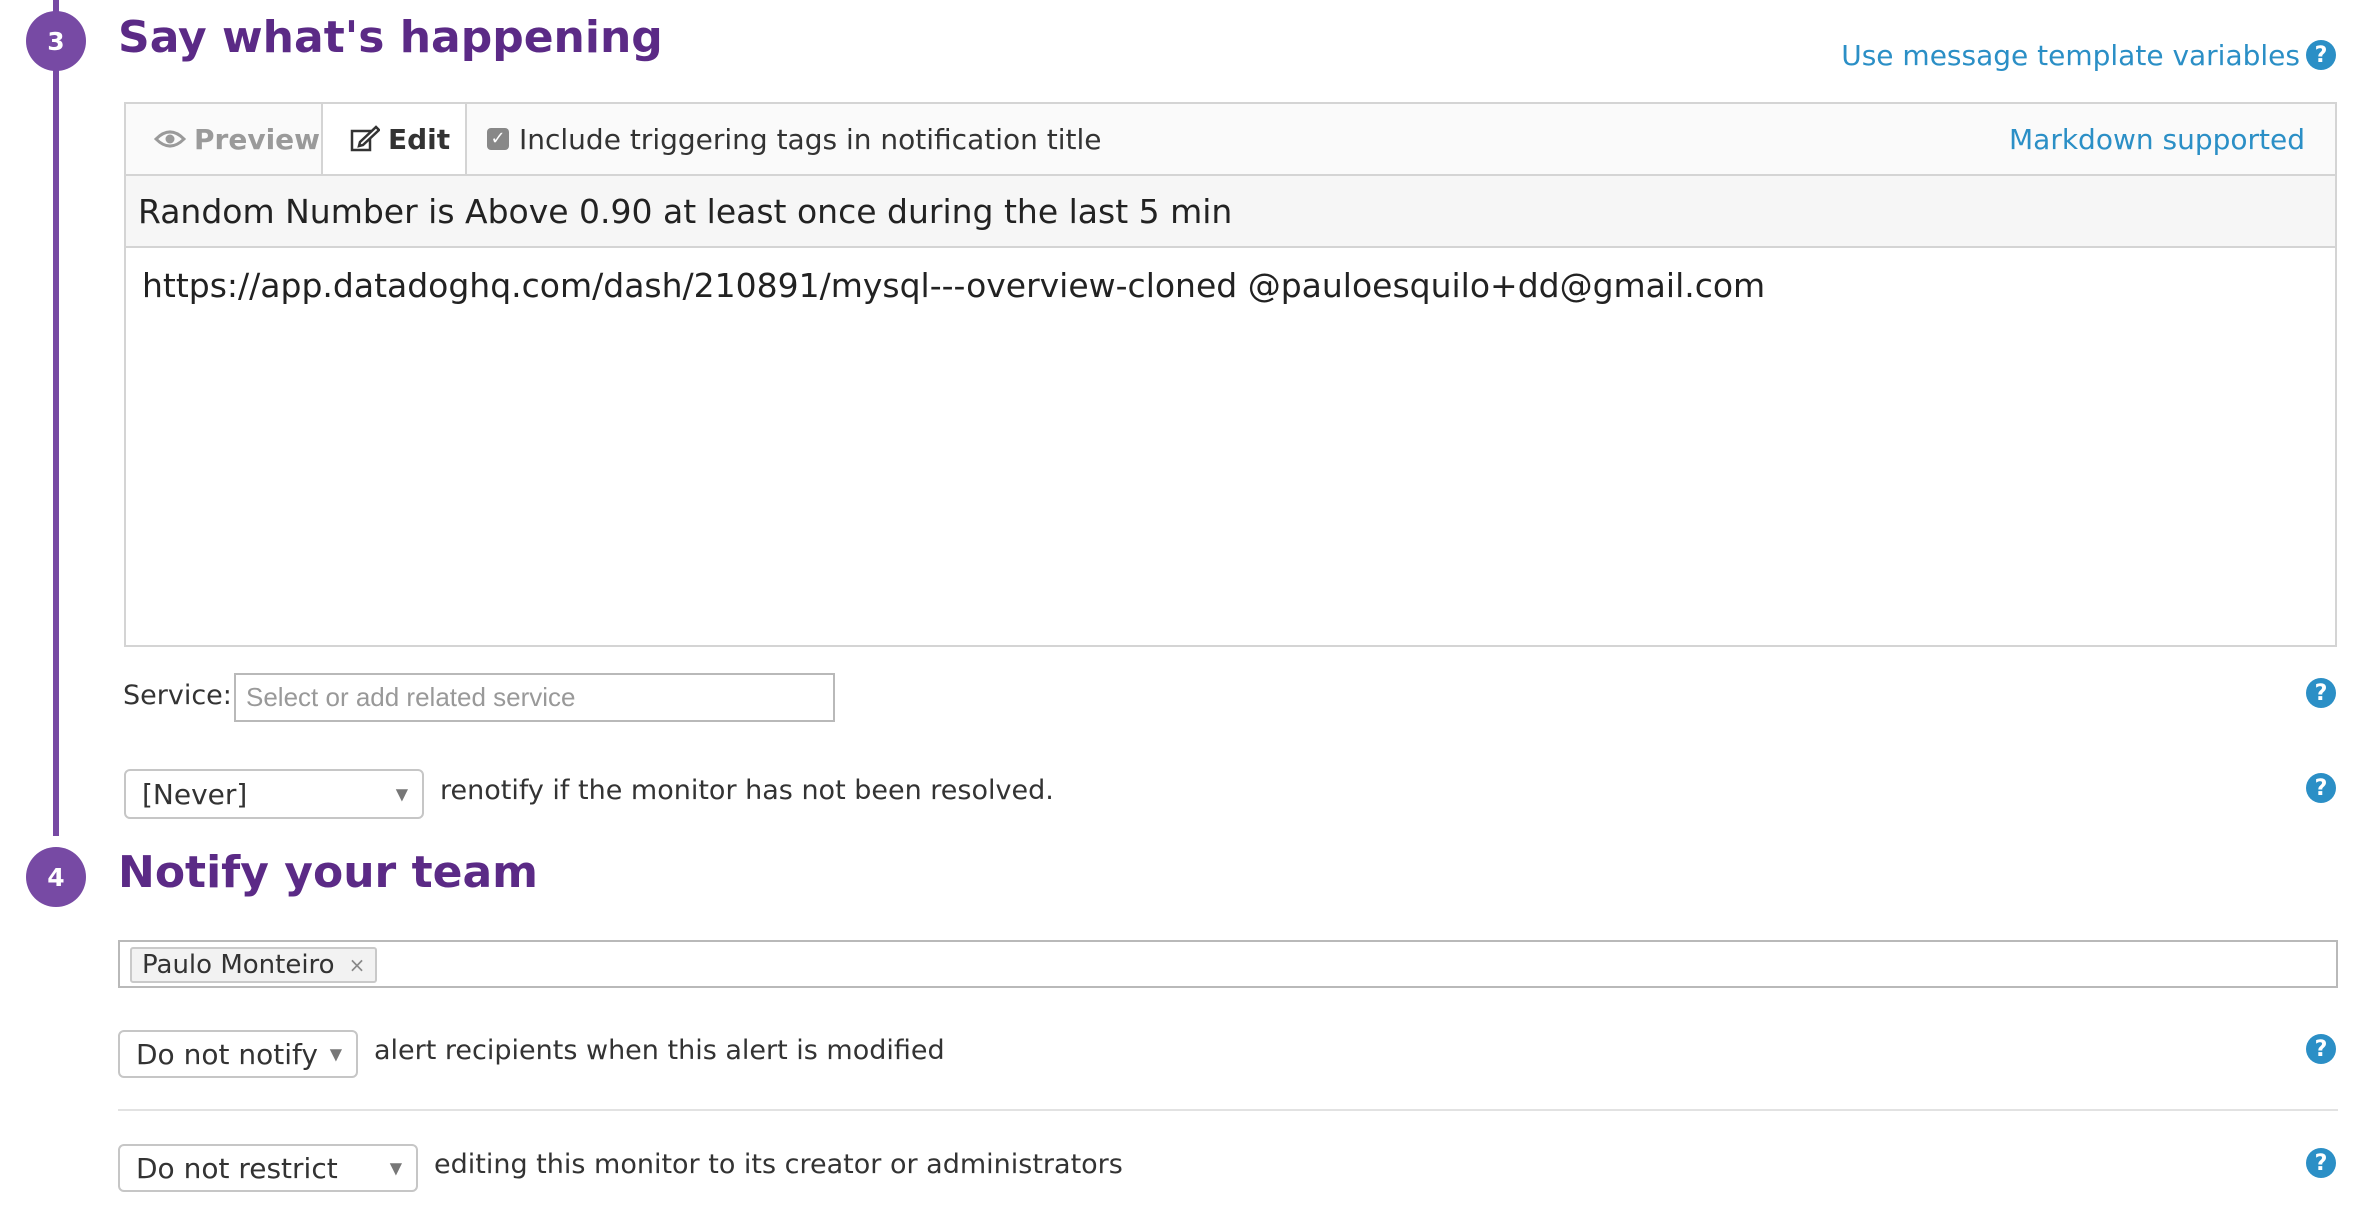  I want to click on notify-modified-help-icon: ?, so click(2321, 1049).